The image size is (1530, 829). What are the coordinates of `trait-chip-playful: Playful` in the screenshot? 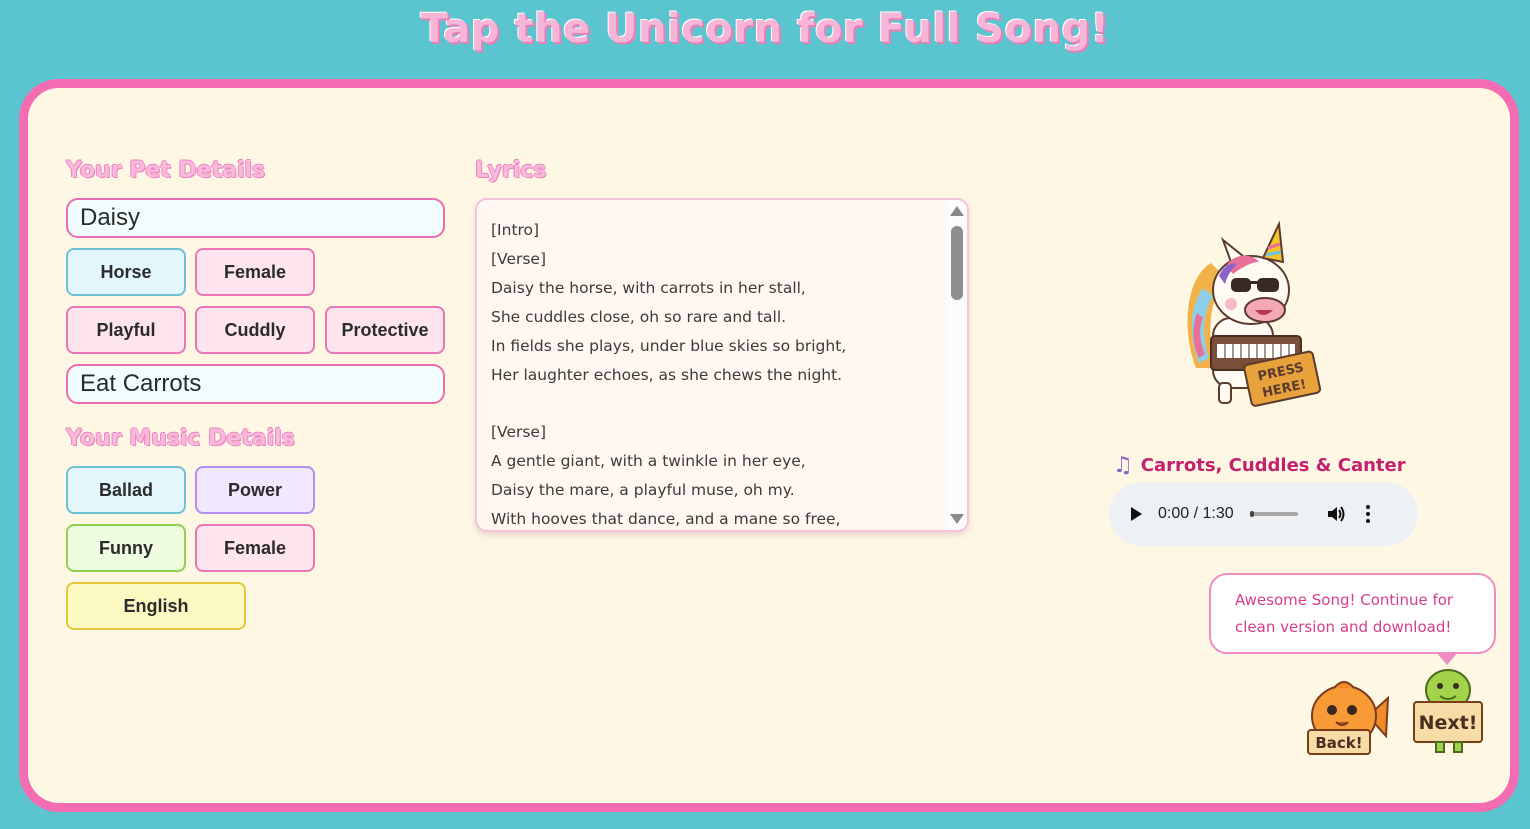 It's located at (126, 330).